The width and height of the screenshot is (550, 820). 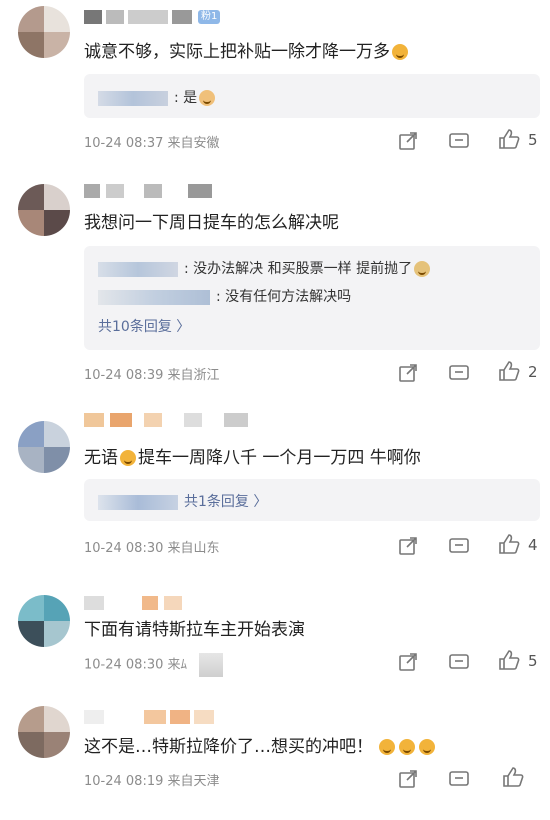 I want to click on comment-meta: 10-24 08:37 来自安徽, so click(x=152, y=143).